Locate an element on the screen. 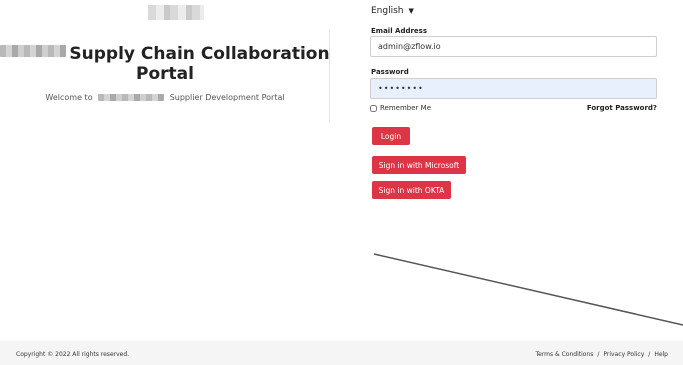 The width and height of the screenshot is (683, 365). copyright-text: Copyright © 2022 All rights reserved. is located at coordinates (73, 354).